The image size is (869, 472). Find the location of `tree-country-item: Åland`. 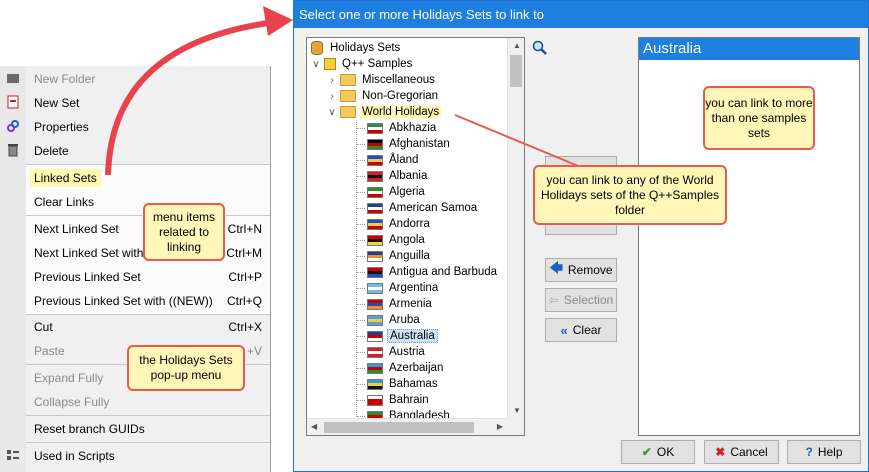

tree-country-item: Åland is located at coordinates (388, 160).